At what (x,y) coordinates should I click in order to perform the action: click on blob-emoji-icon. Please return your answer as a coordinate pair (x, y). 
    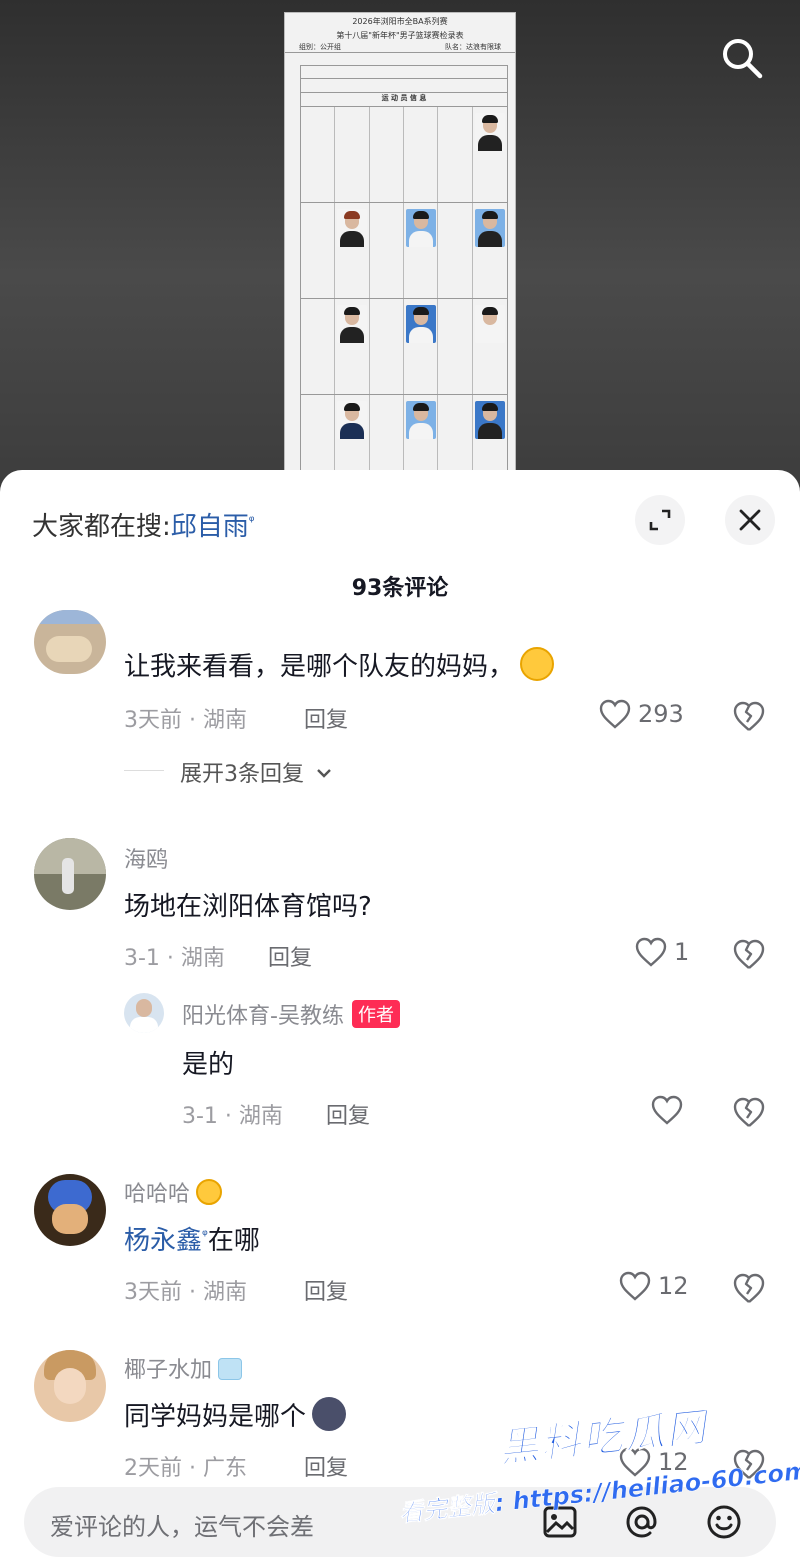
    Looking at the image, I should click on (329, 1414).